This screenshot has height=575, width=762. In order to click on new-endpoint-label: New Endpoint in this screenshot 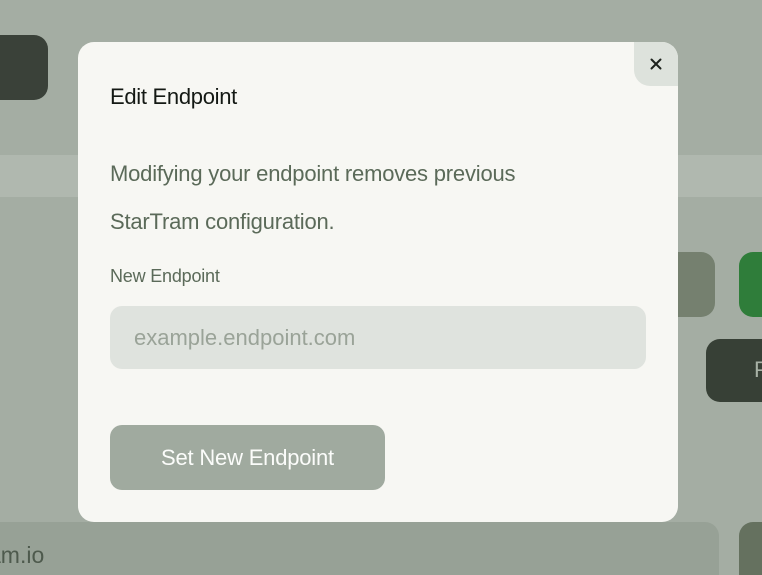, I will do `click(165, 276)`.